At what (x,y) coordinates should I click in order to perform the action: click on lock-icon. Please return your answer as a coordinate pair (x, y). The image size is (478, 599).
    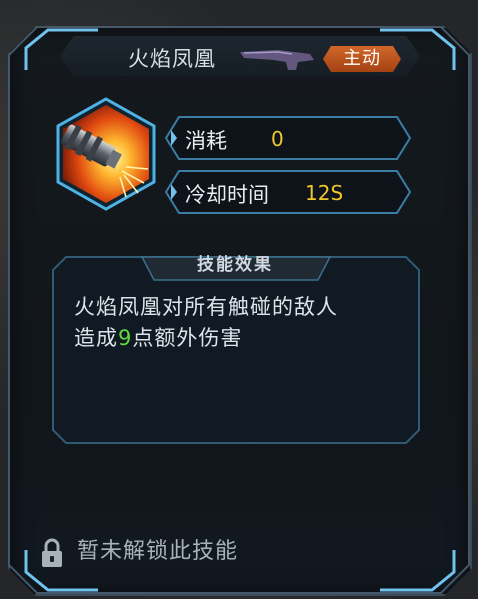
    Looking at the image, I should click on (52, 552).